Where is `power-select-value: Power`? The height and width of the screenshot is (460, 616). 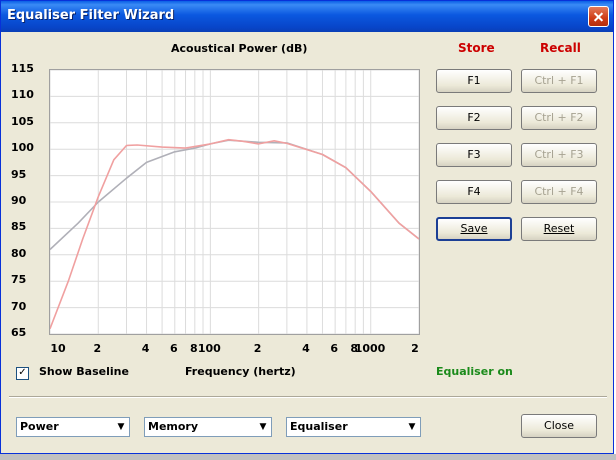 power-select-value: Power is located at coordinates (39, 426).